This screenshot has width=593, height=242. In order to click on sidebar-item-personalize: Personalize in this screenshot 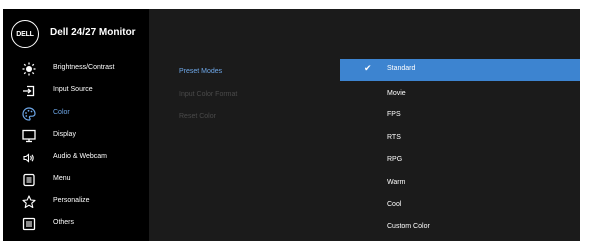, I will do `click(76, 202)`.